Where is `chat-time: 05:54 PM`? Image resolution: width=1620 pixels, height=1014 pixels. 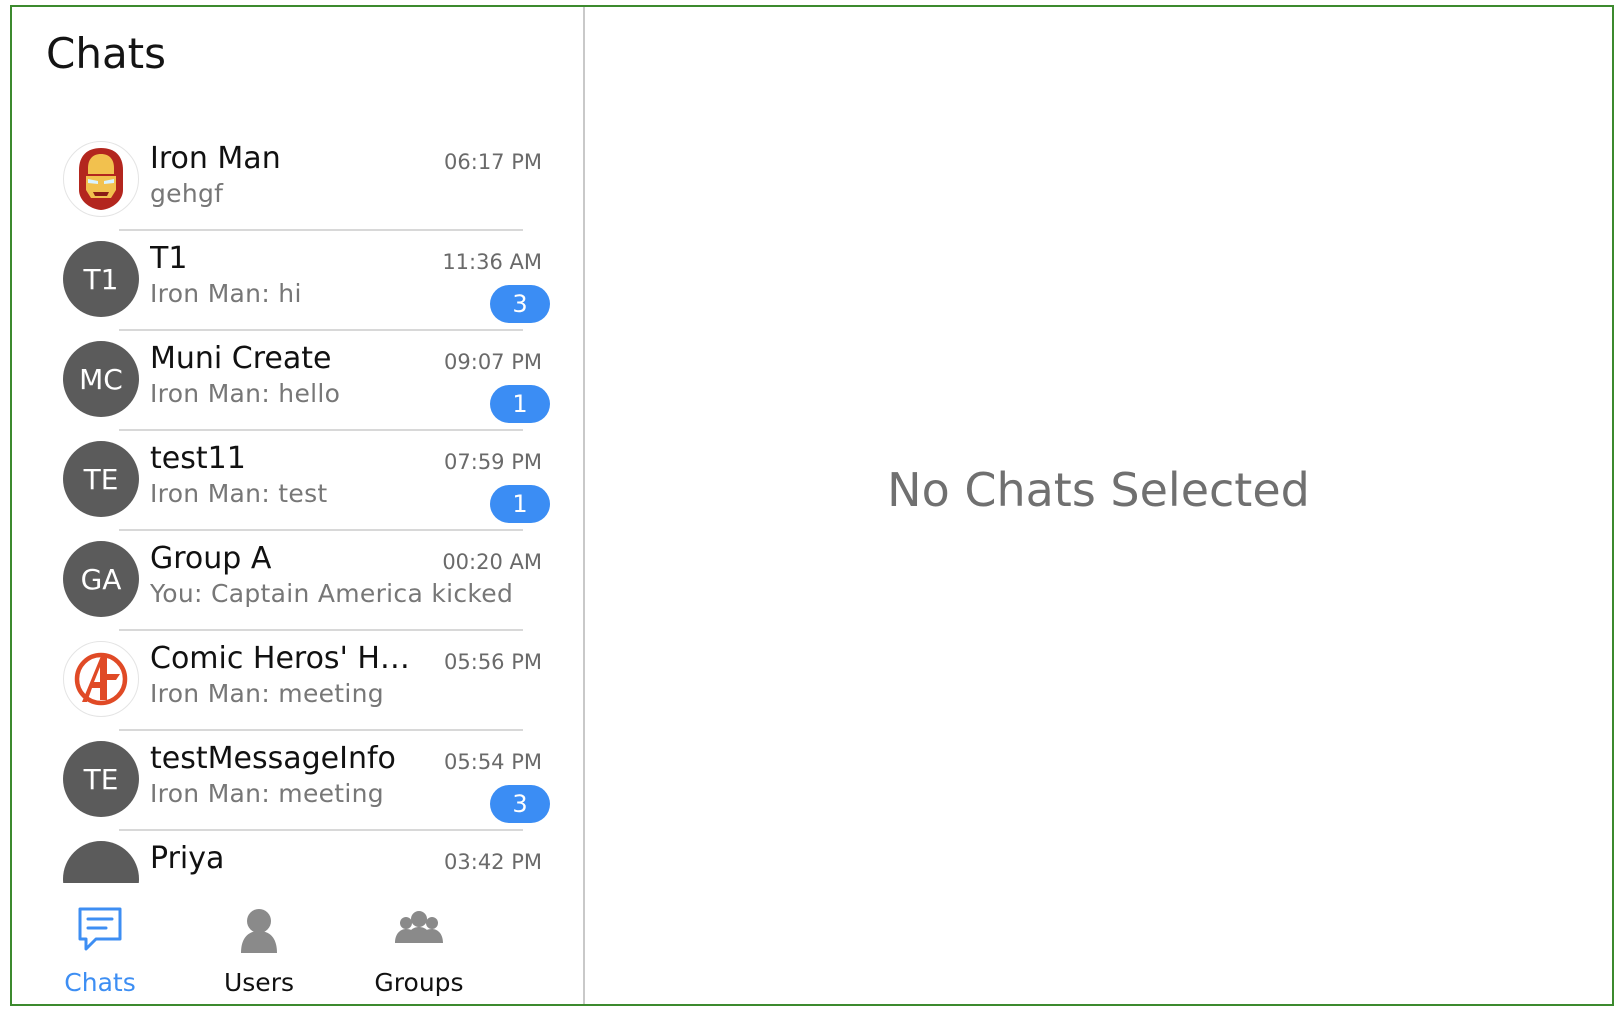 chat-time: 05:54 PM is located at coordinates (493, 762).